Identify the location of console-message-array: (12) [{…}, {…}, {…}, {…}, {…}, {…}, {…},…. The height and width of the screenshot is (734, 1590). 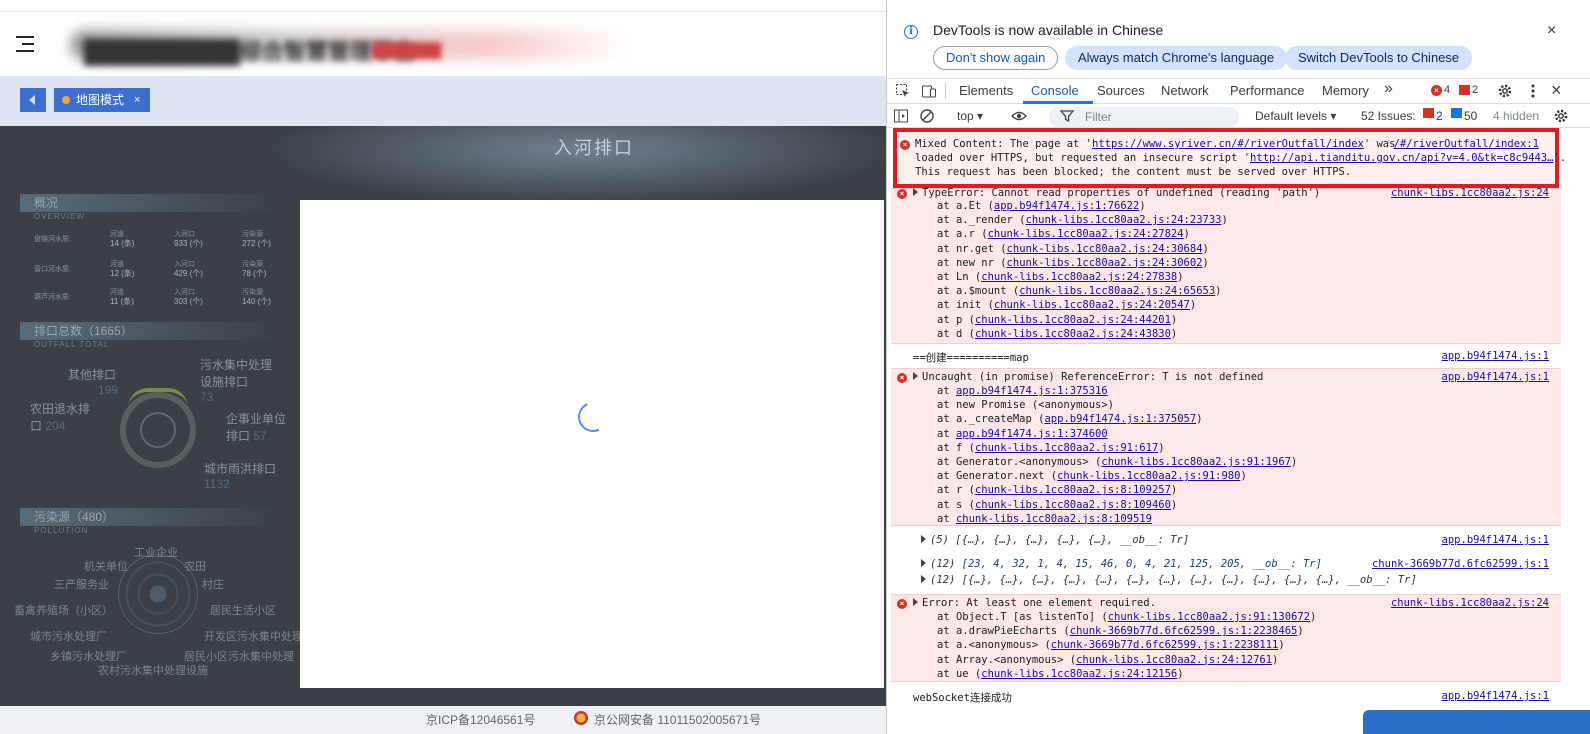
(1226, 580).